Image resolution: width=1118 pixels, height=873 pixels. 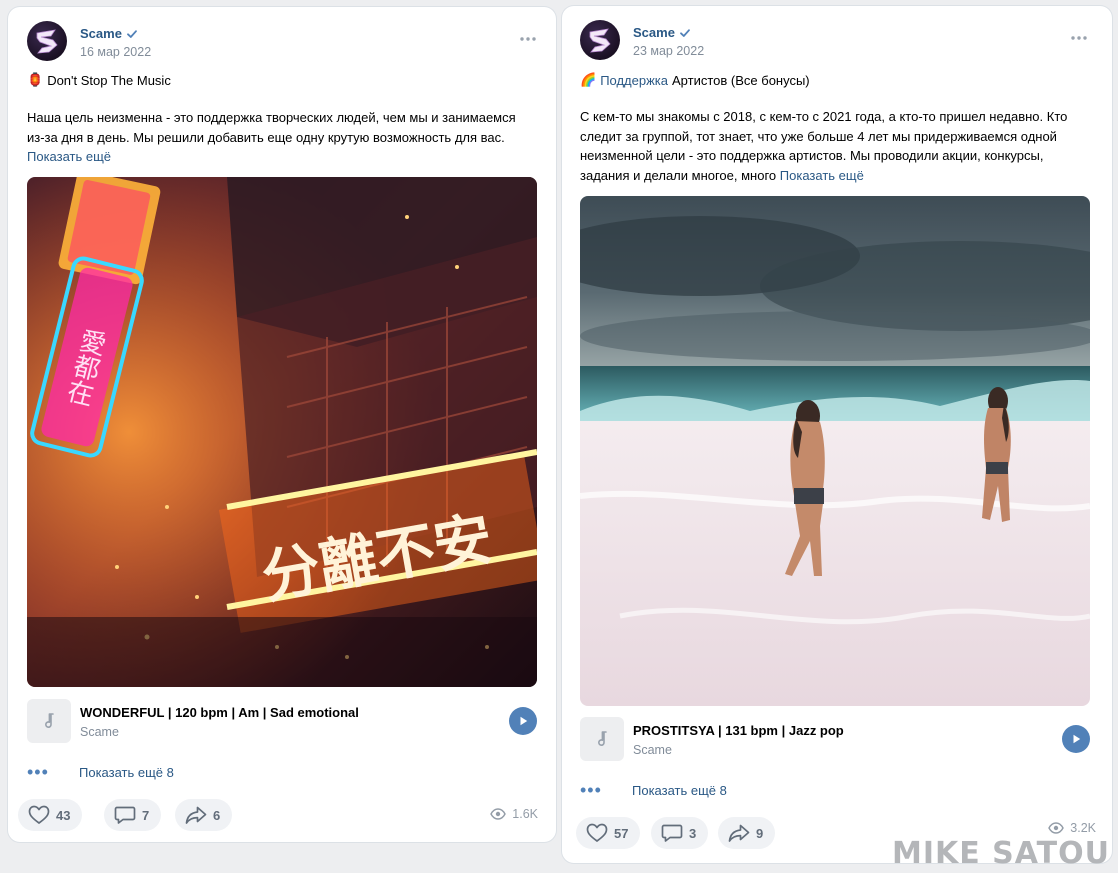 I want to click on post-title-text: Don't Stop The Music, so click(x=109, y=80).